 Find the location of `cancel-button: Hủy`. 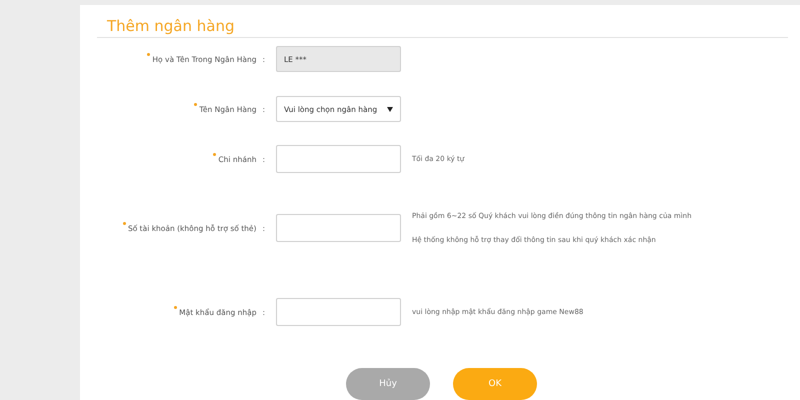

cancel-button: Hủy is located at coordinates (388, 384).